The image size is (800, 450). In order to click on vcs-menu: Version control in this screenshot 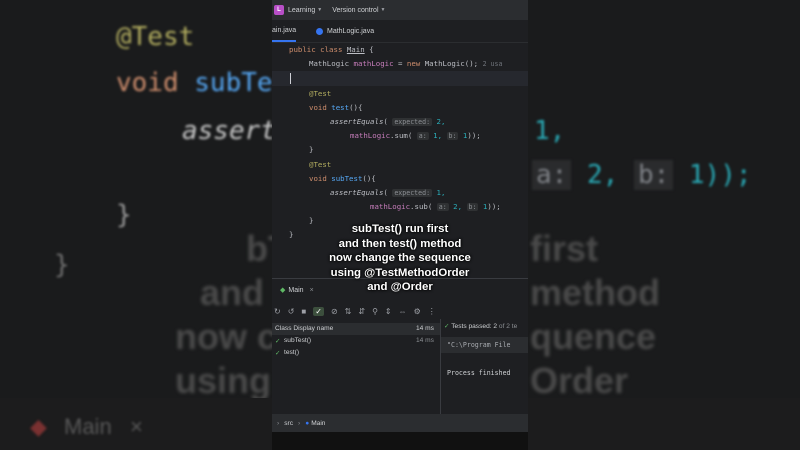, I will do `click(355, 10)`.